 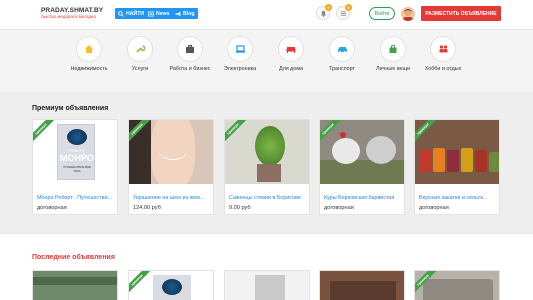 I want to click on list-icon, so click(x=343, y=13).